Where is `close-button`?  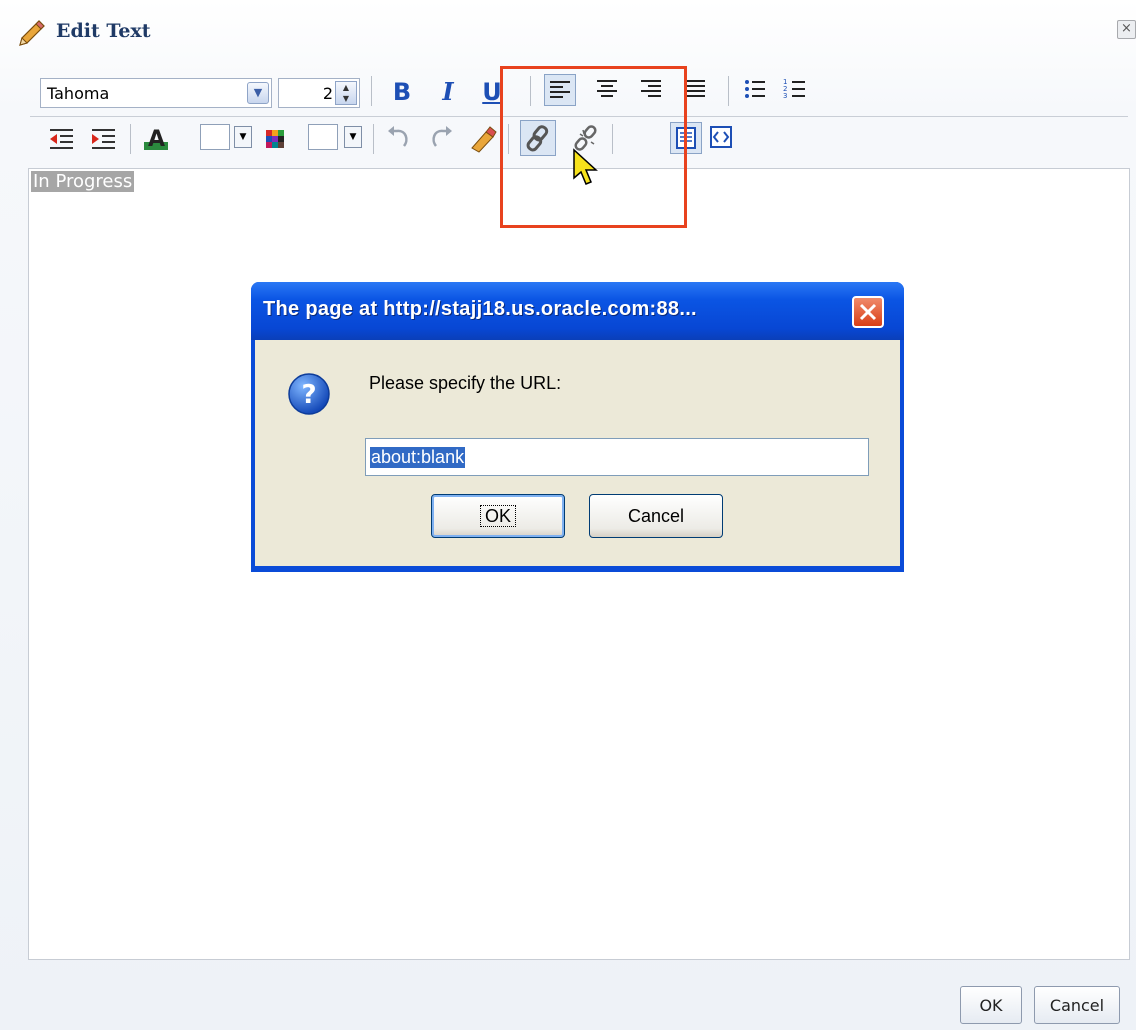 close-button is located at coordinates (868, 312).